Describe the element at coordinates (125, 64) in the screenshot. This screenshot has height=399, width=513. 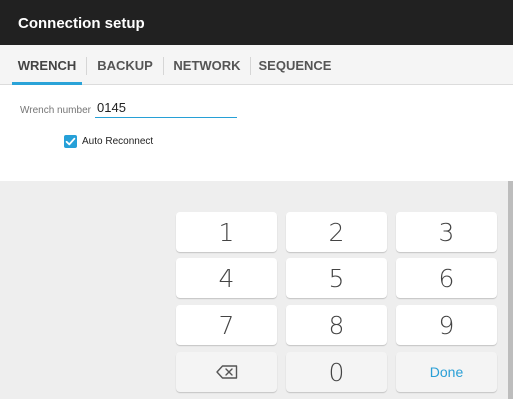
I see `tab-backup: BACKUP` at that location.